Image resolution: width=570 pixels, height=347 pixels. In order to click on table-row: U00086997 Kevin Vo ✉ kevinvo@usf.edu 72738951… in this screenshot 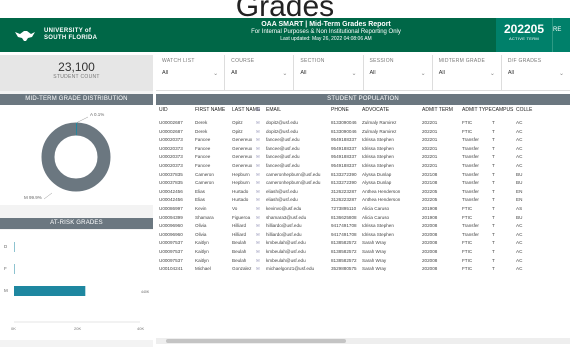, I will do `click(363, 209)`.